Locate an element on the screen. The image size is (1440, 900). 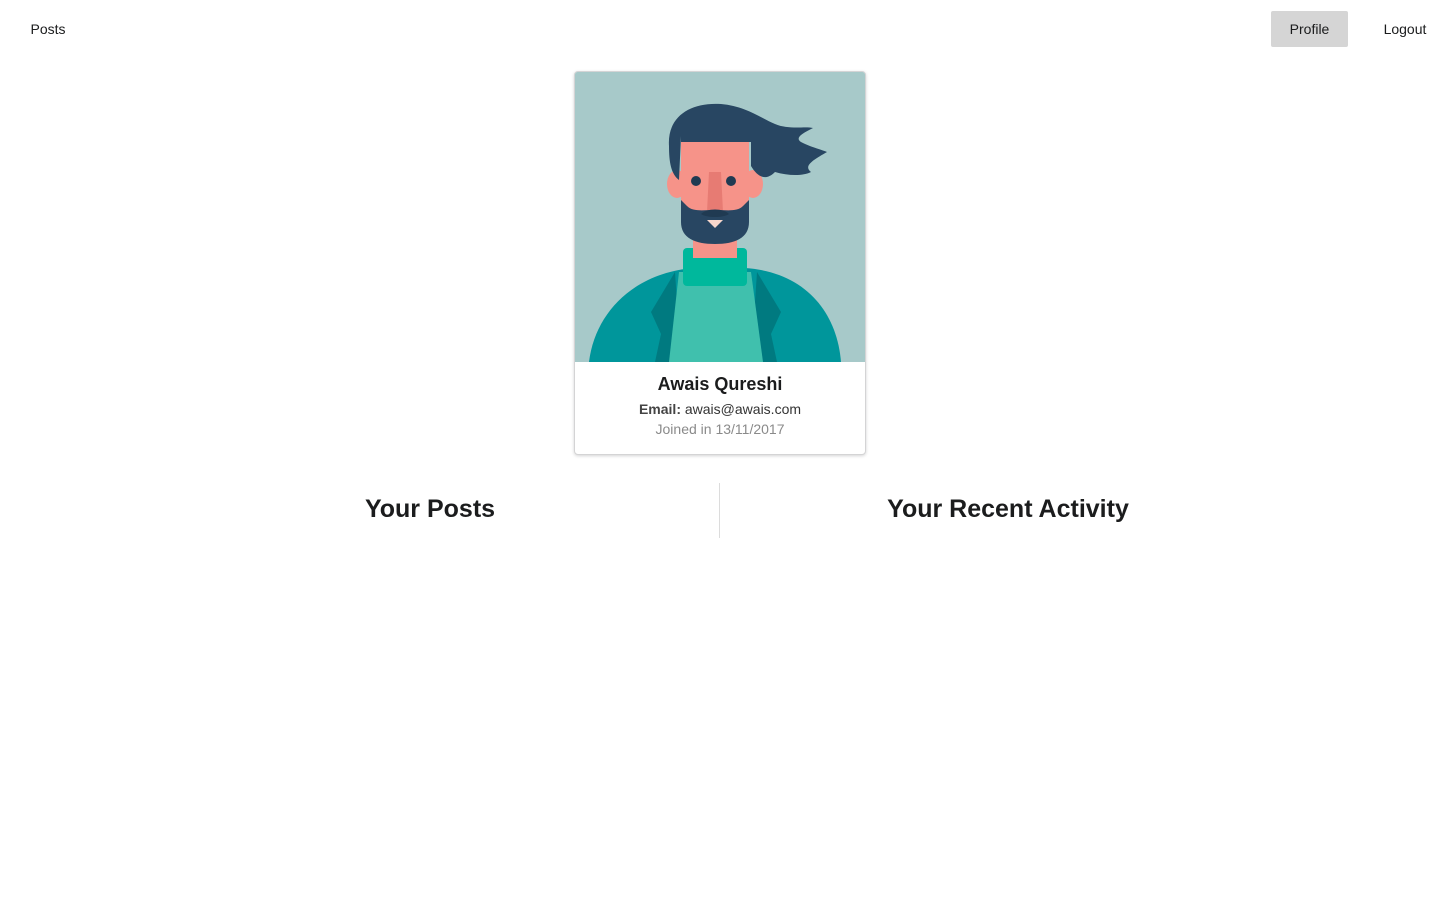
nav-profile-link: Profile is located at coordinates (1309, 29).